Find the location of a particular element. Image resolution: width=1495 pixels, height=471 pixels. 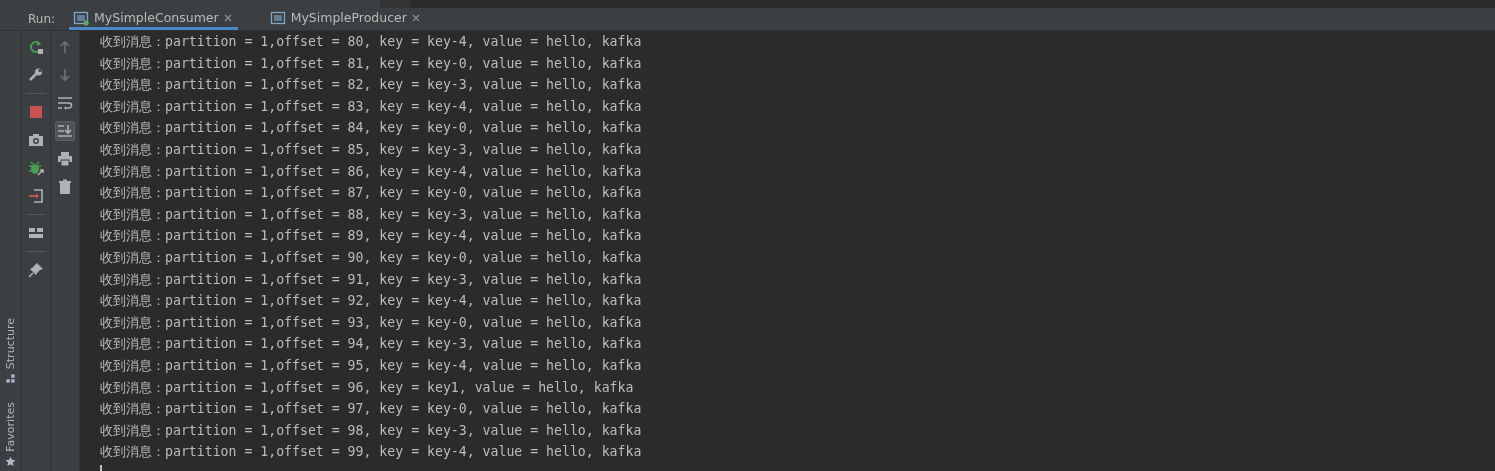

bug-icon is located at coordinates (36, 168).